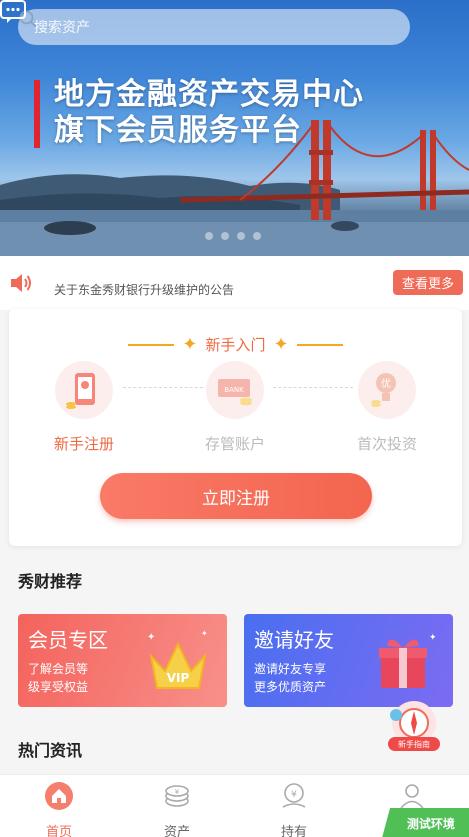 The height and width of the screenshot is (837, 469). What do you see at coordinates (177, 809) in the screenshot?
I see `tab-assets: ¥ 资产` at bounding box center [177, 809].